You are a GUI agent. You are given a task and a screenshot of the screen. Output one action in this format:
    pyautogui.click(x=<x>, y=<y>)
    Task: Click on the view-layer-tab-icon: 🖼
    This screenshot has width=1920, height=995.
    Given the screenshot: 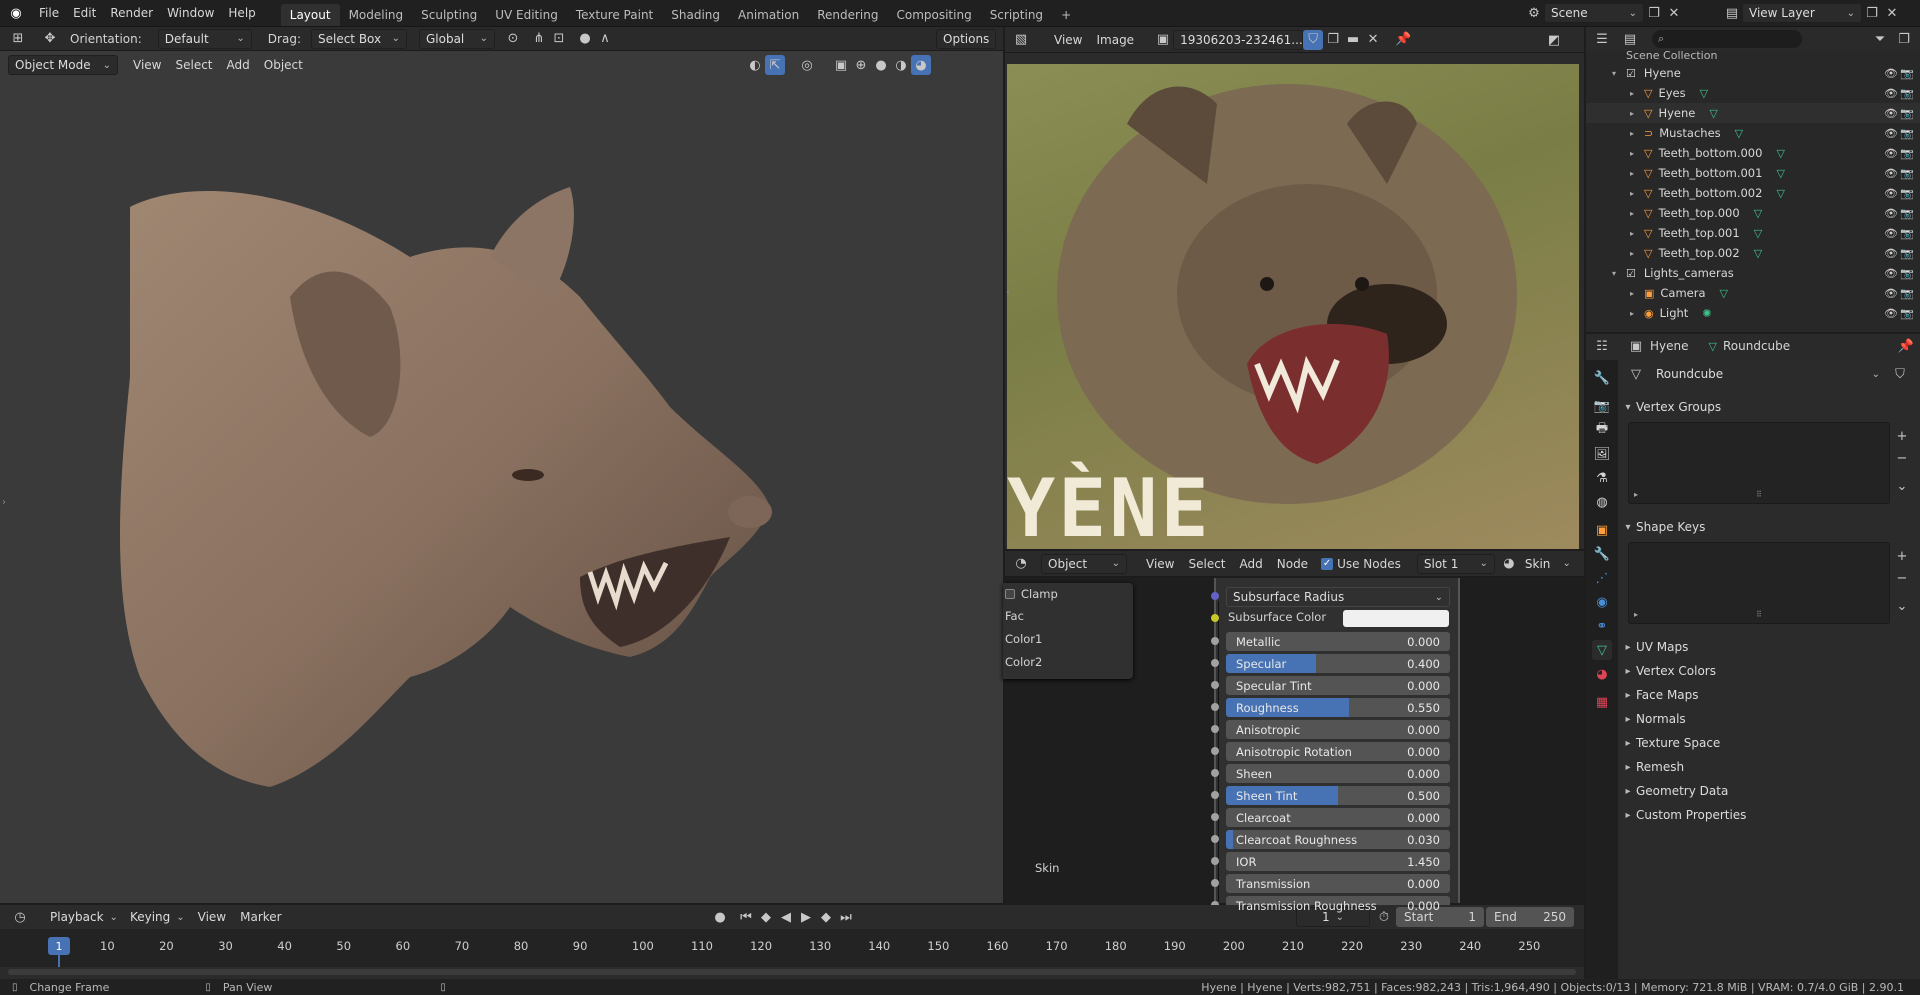 What is the action you would take?
    pyautogui.click(x=1602, y=454)
    